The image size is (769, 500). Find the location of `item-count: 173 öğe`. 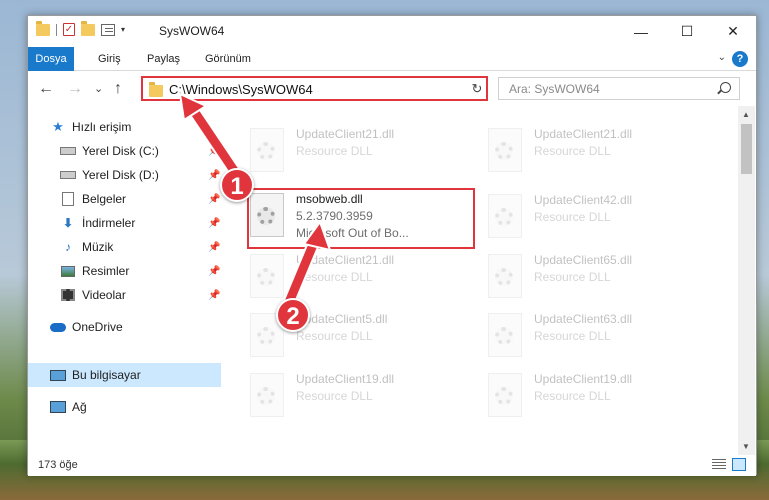

item-count: 173 öğe is located at coordinates (58, 465).